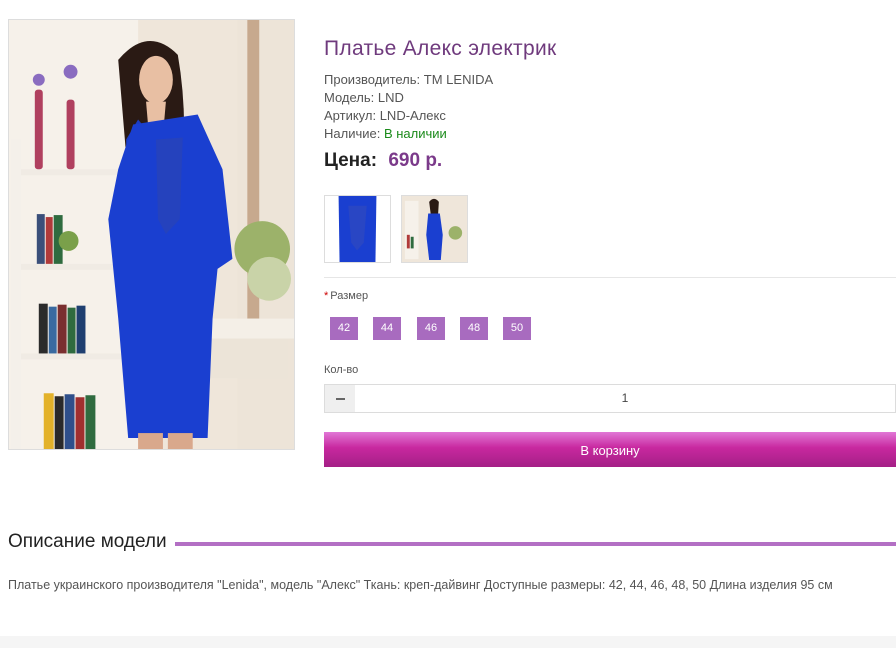  I want to click on size-option-50: 50, so click(517, 328).